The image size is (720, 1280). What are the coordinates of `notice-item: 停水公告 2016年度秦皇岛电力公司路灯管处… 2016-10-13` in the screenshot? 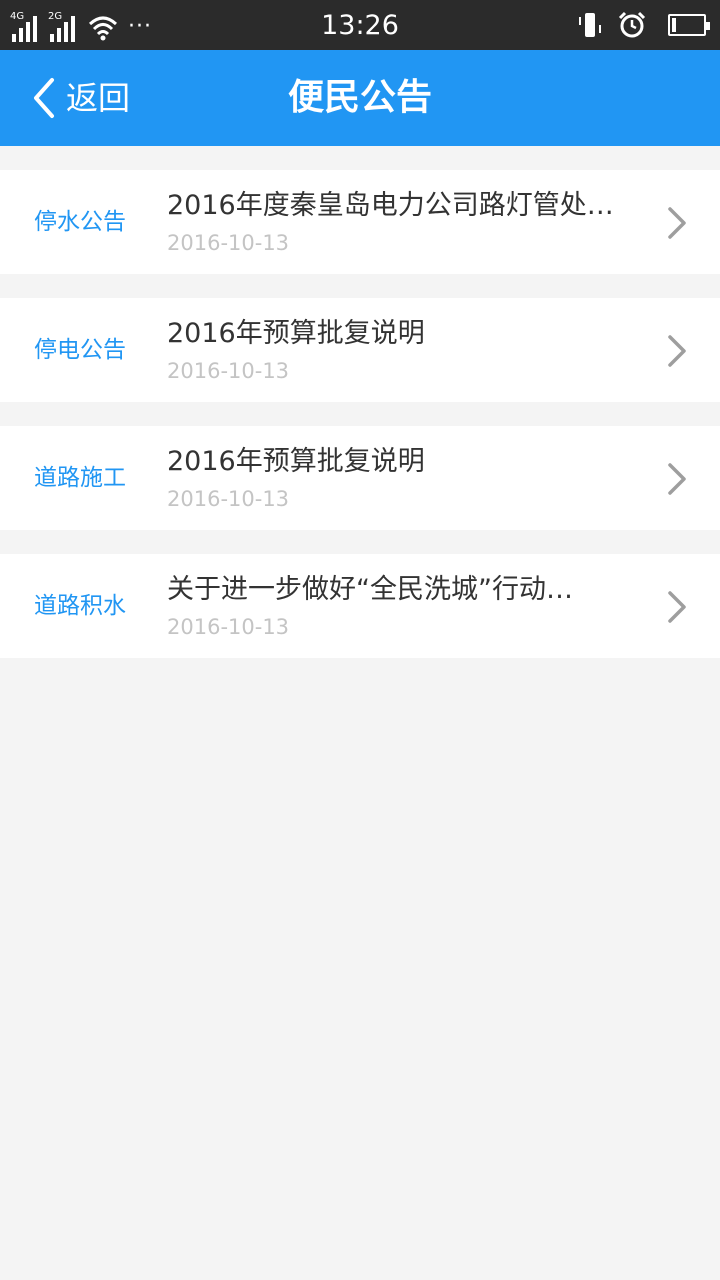 It's located at (360, 222).